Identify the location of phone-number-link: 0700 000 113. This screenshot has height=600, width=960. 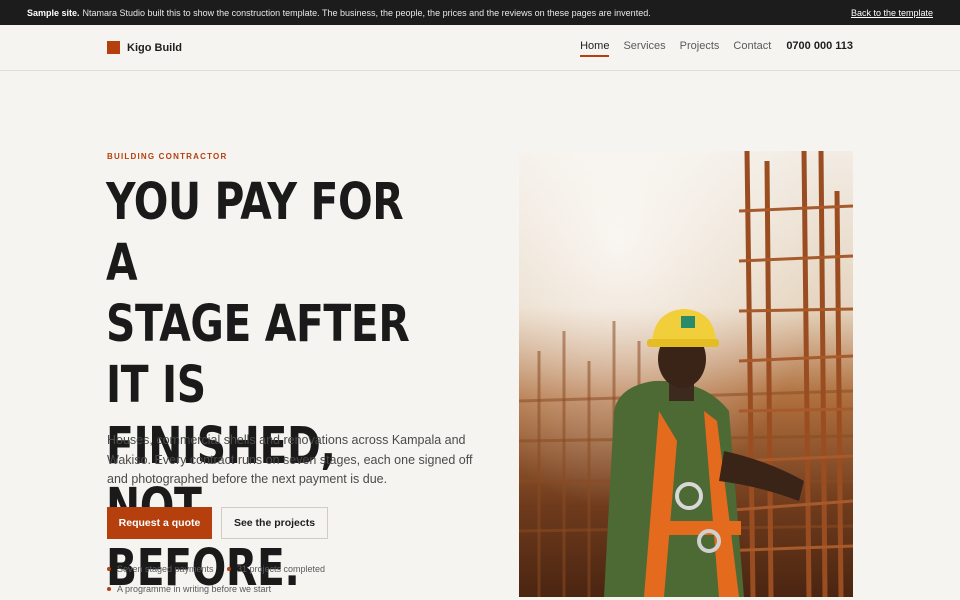
(819, 47).